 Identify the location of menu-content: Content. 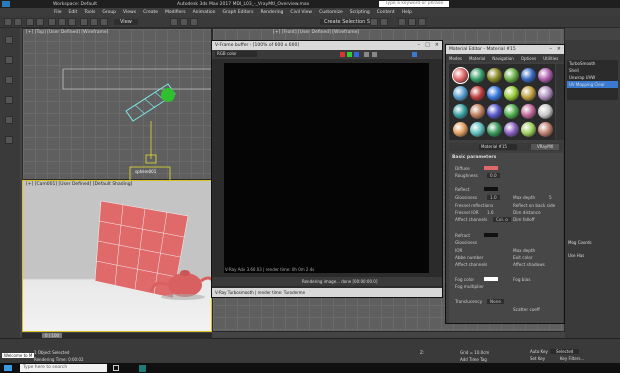
(386, 12).